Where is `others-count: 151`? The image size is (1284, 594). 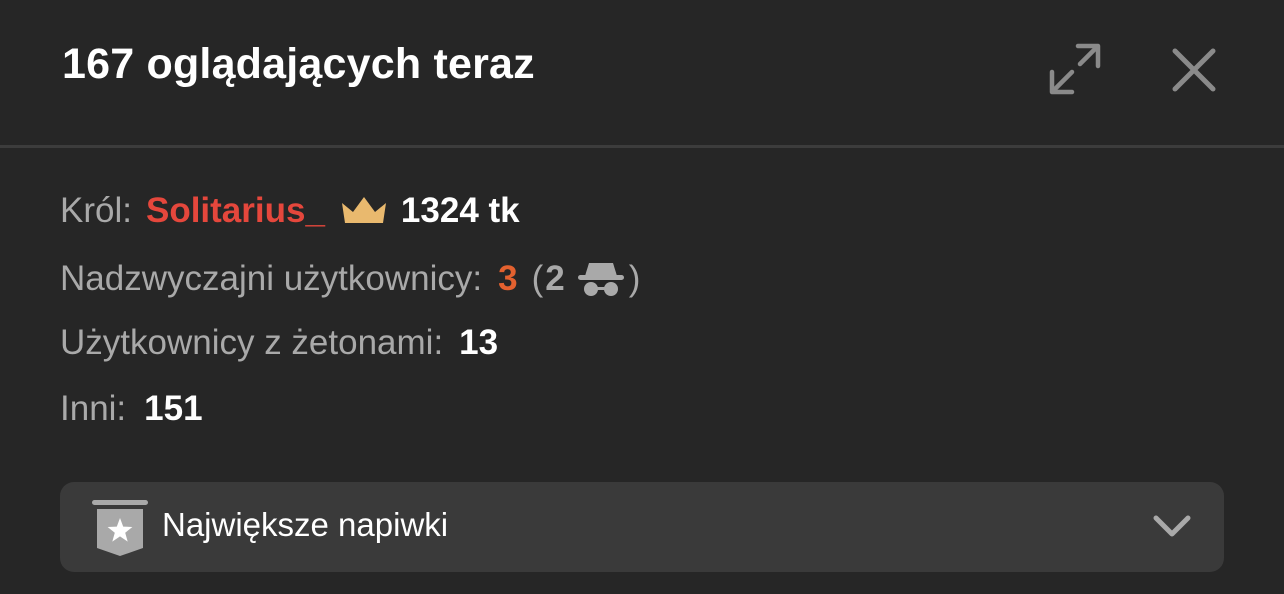
others-count: 151 is located at coordinates (173, 408).